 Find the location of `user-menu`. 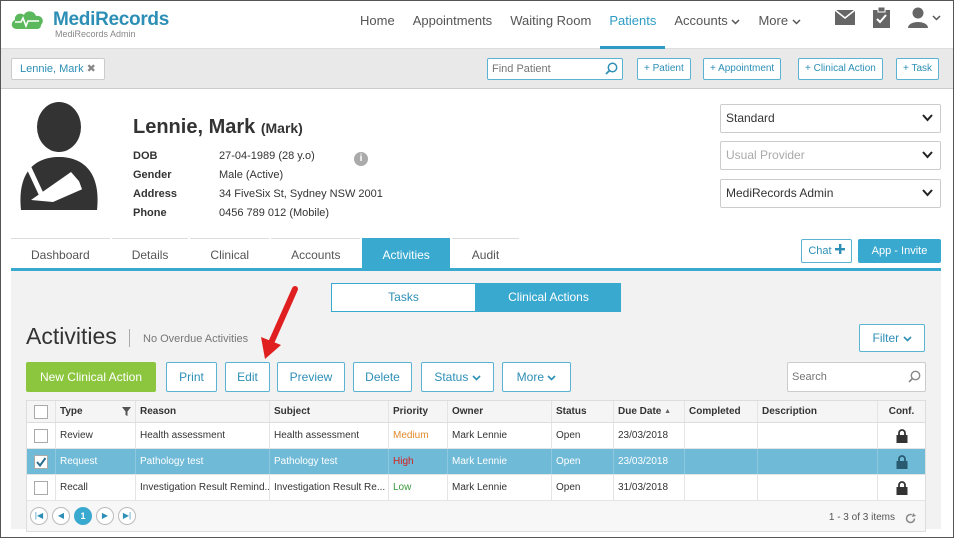

user-menu is located at coordinates (924, 17).